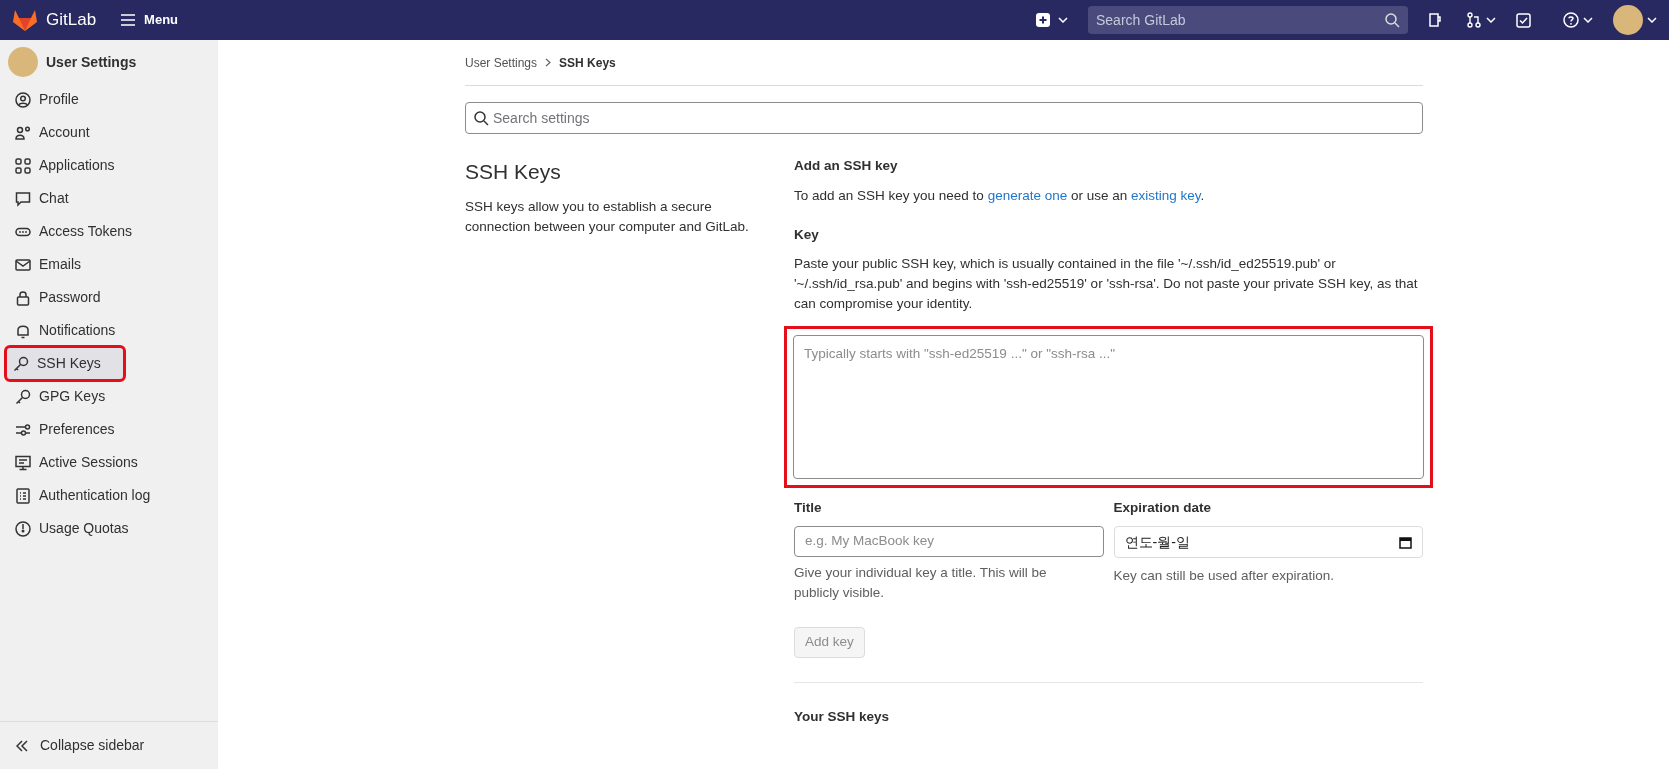 Image resolution: width=1669 pixels, height=769 pixels. What do you see at coordinates (65, 363) in the screenshot?
I see `sidebar-item: SSH Keys` at bounding box center [65, 363].